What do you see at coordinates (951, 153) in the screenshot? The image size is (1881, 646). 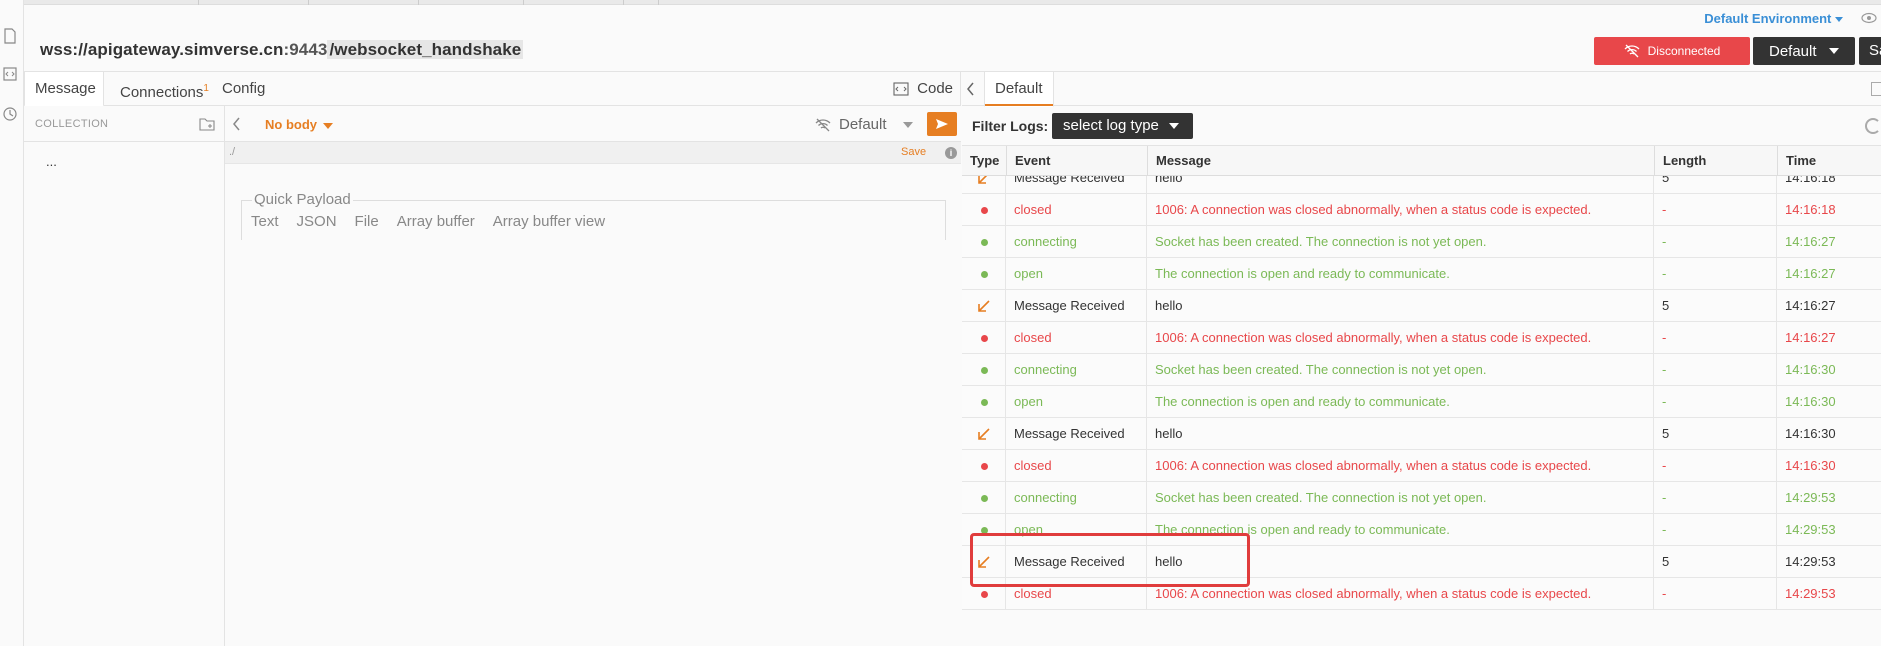 I see `info-icon: i` at bounding box center [951, 153].